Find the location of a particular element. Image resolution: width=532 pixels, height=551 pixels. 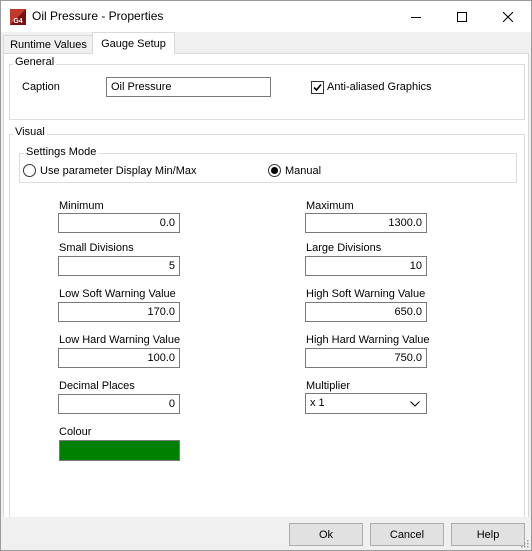

maximize-button is located at coordinates (462, 16).